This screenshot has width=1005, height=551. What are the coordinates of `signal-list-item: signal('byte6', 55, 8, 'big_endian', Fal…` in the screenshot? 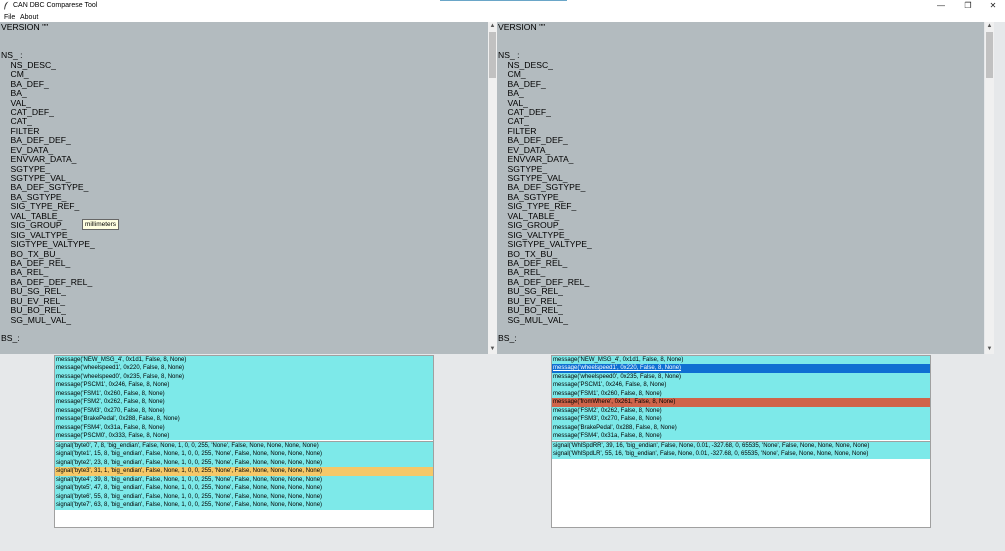 It's located at (244, 497).